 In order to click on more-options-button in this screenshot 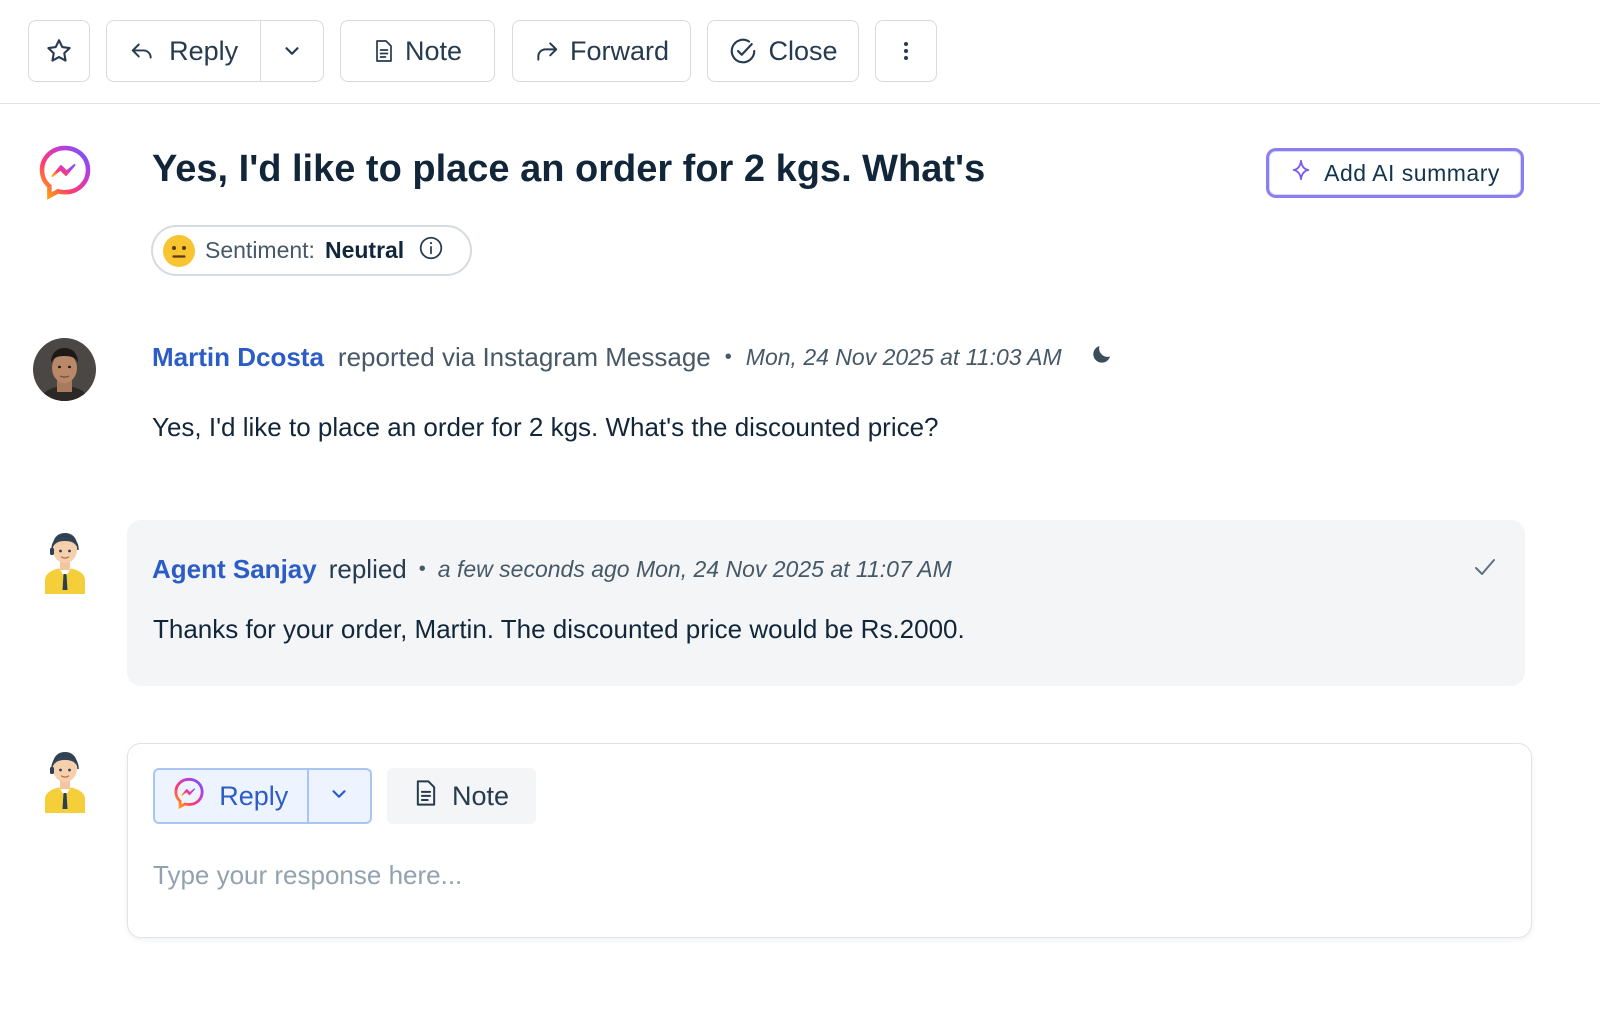, I will do `click(906, 51)`.